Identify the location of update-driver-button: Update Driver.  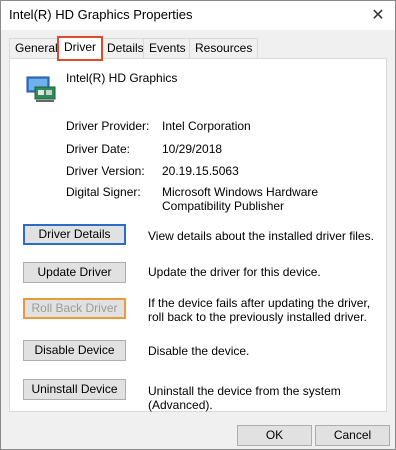
(74, 272).